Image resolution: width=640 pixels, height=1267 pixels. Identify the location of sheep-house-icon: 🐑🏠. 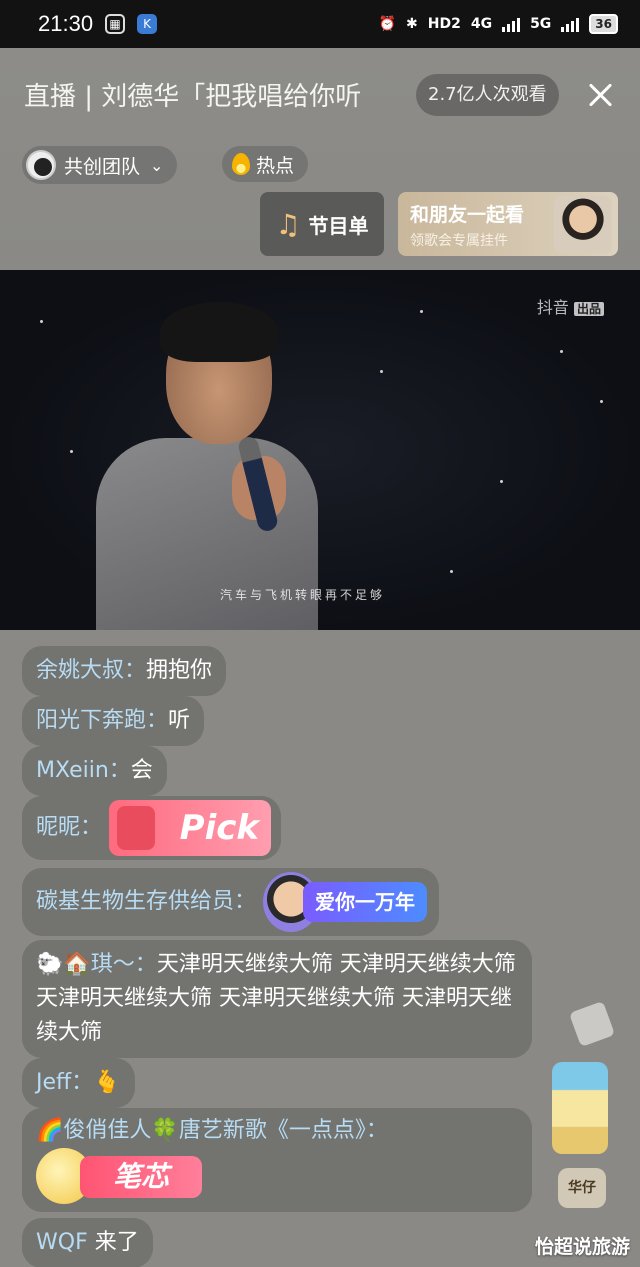
(63, 964).